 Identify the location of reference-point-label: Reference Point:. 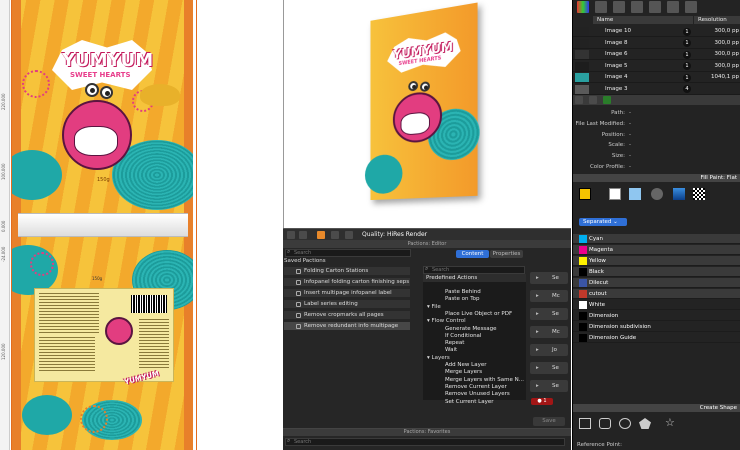
(599, 445).